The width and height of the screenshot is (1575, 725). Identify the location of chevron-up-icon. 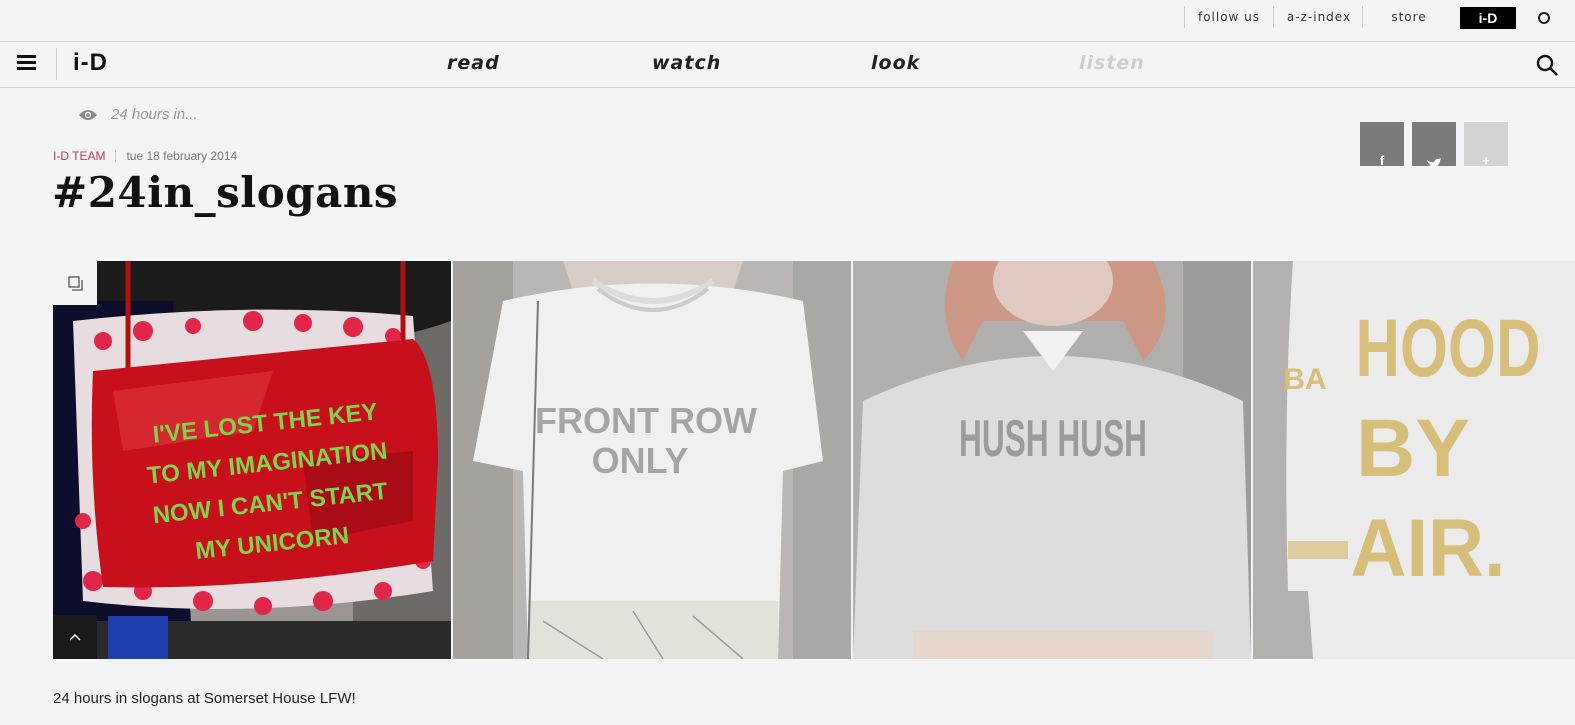
(75, 637).